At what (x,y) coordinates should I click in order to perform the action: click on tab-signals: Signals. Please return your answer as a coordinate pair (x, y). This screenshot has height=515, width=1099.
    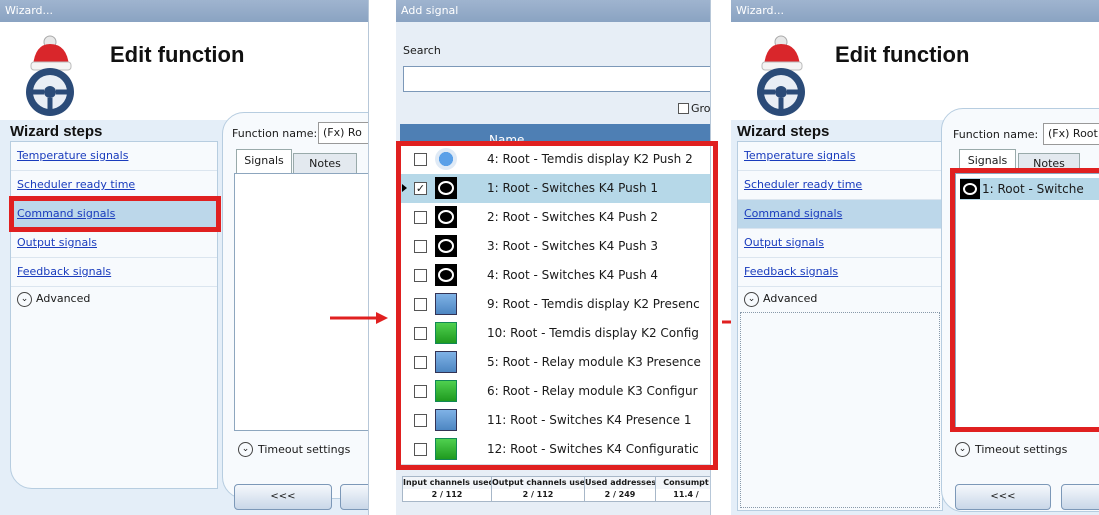
    Looking at the image, I should click on (264, 161).